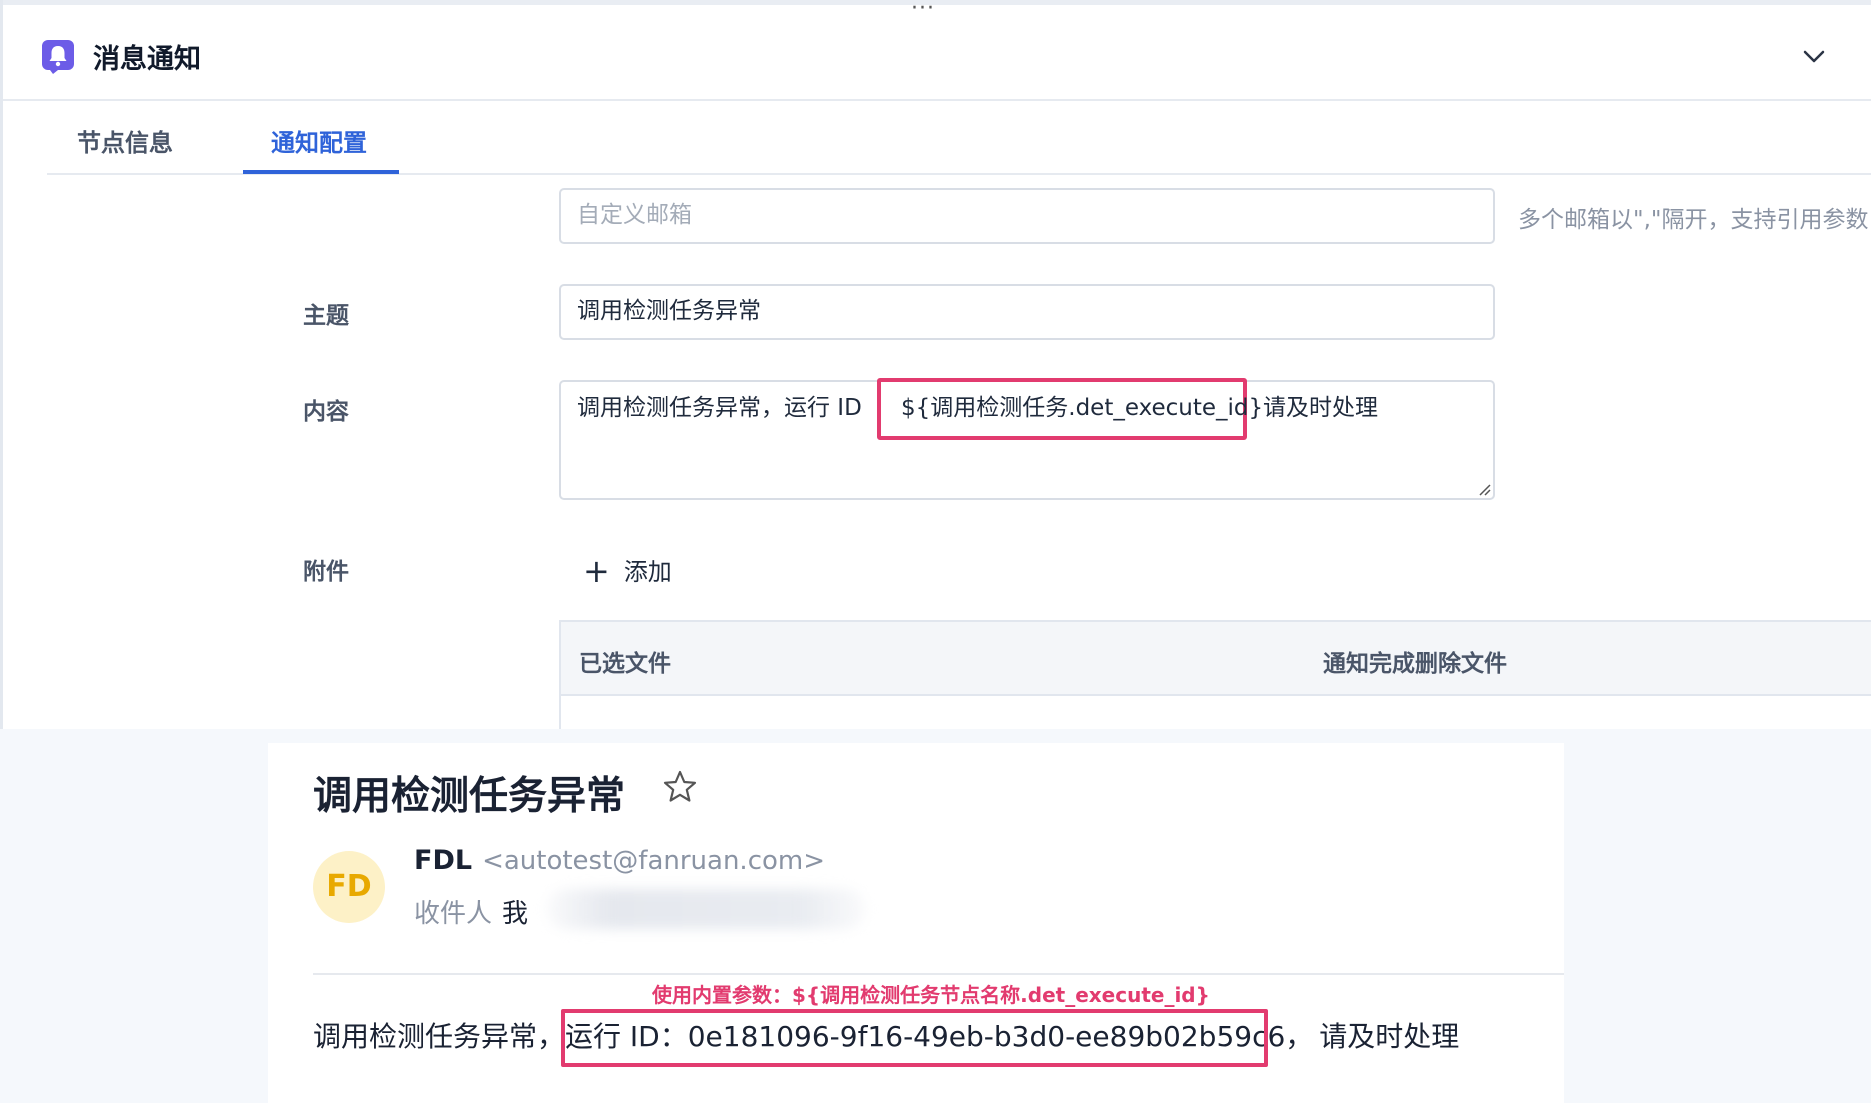  Describe the element at coordinates (1216, 659) in the screenshot. I see `file-table-header: 已选文件 通知完成删除文件` at that location.